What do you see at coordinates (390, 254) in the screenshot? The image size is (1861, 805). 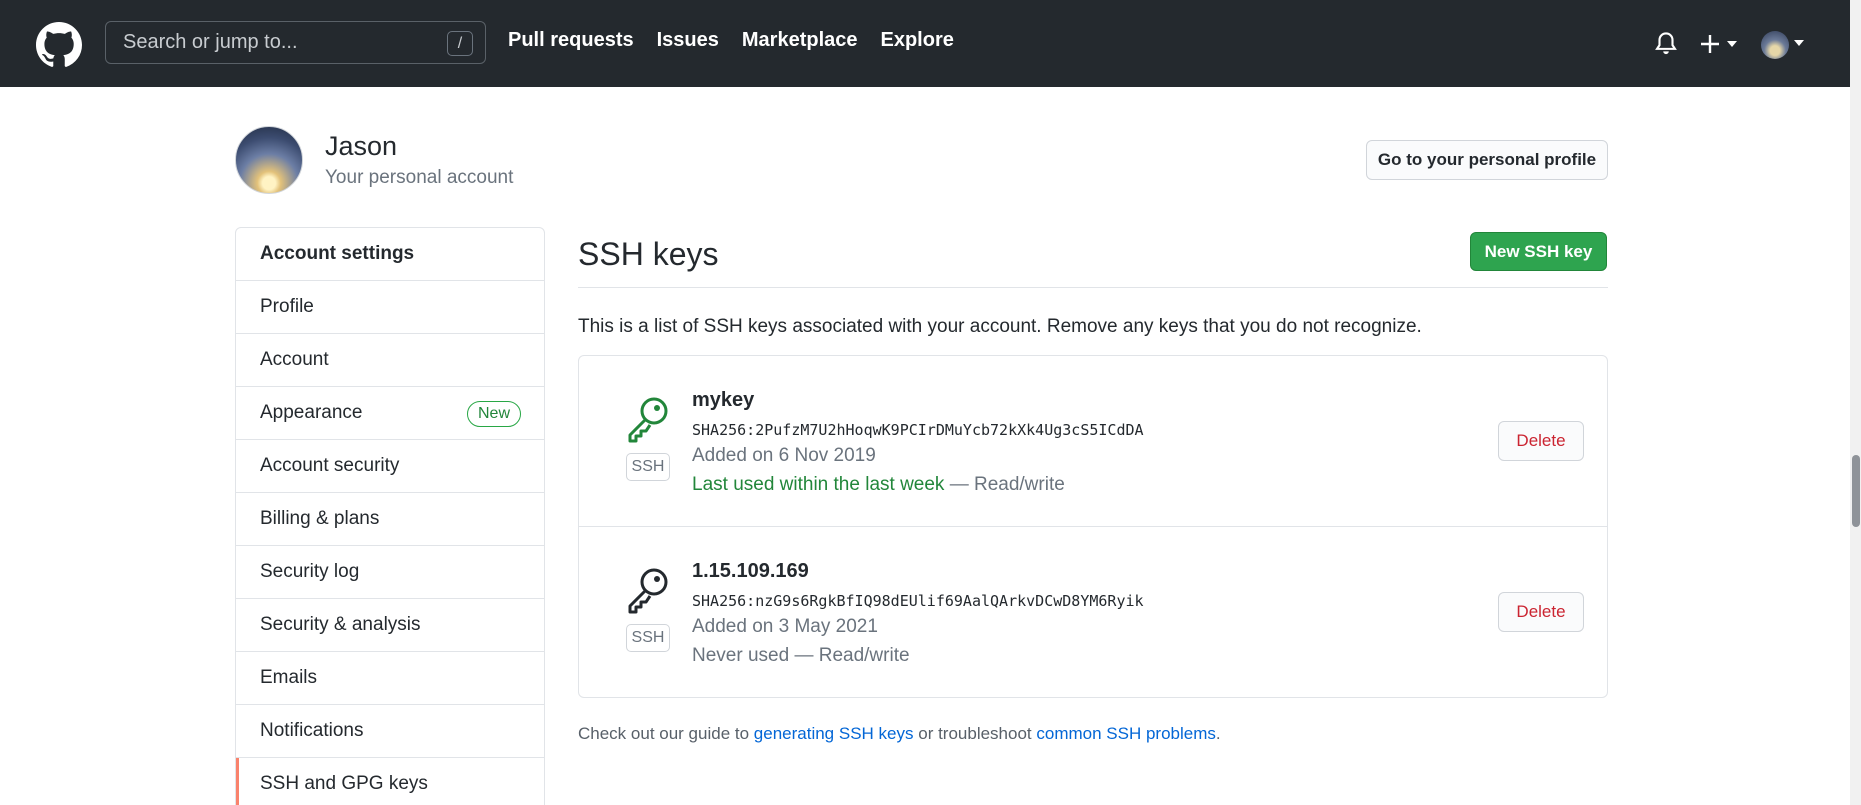 I see `sidebar-heading: Account settings` at bounding box center [390, 254].